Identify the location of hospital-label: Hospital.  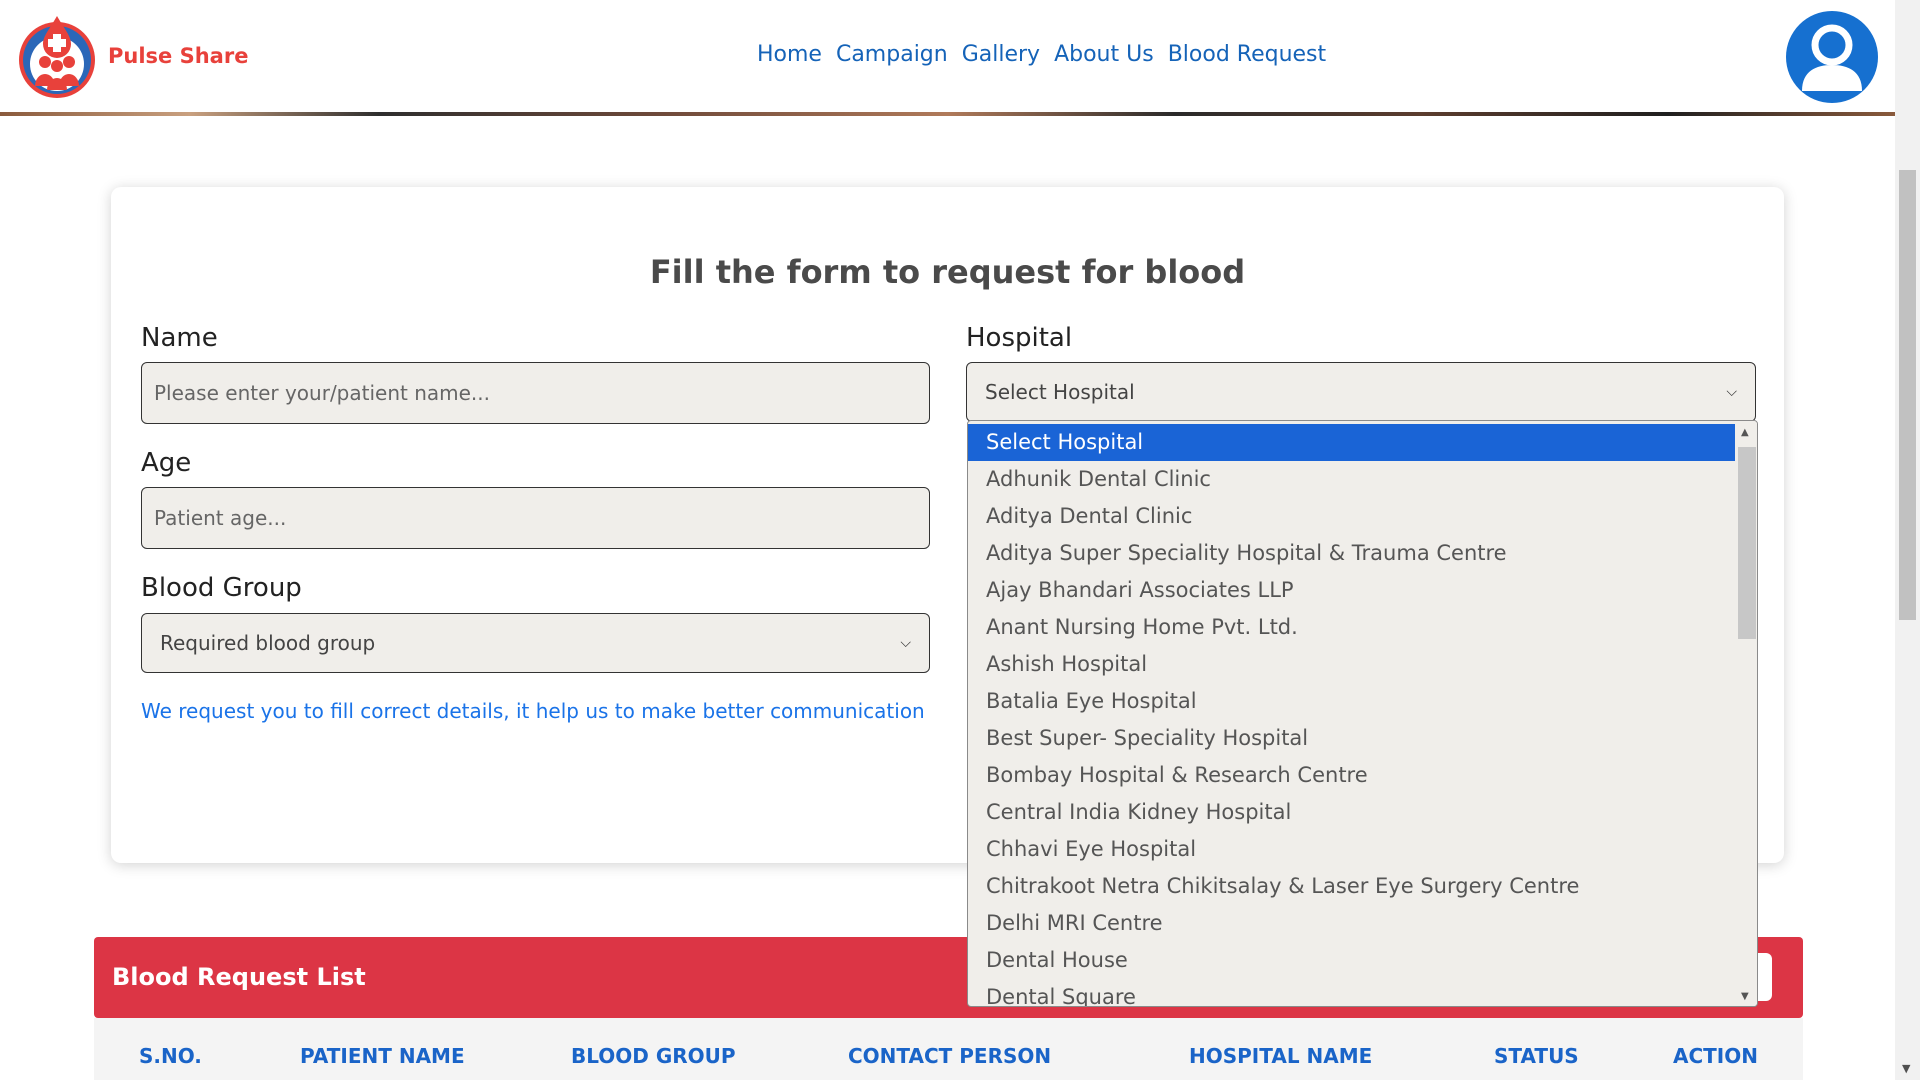
(1019, 338).